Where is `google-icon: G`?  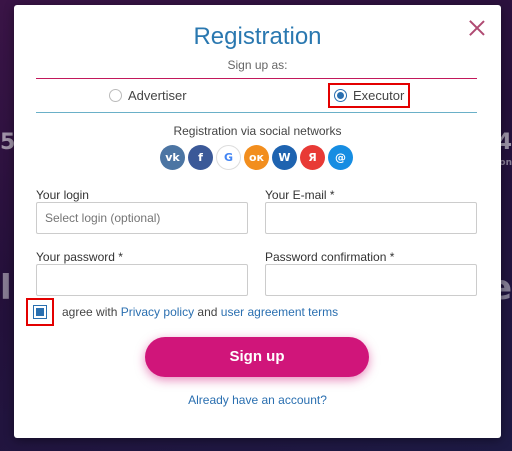 google-icon: G is located at coordinates (228, 157).